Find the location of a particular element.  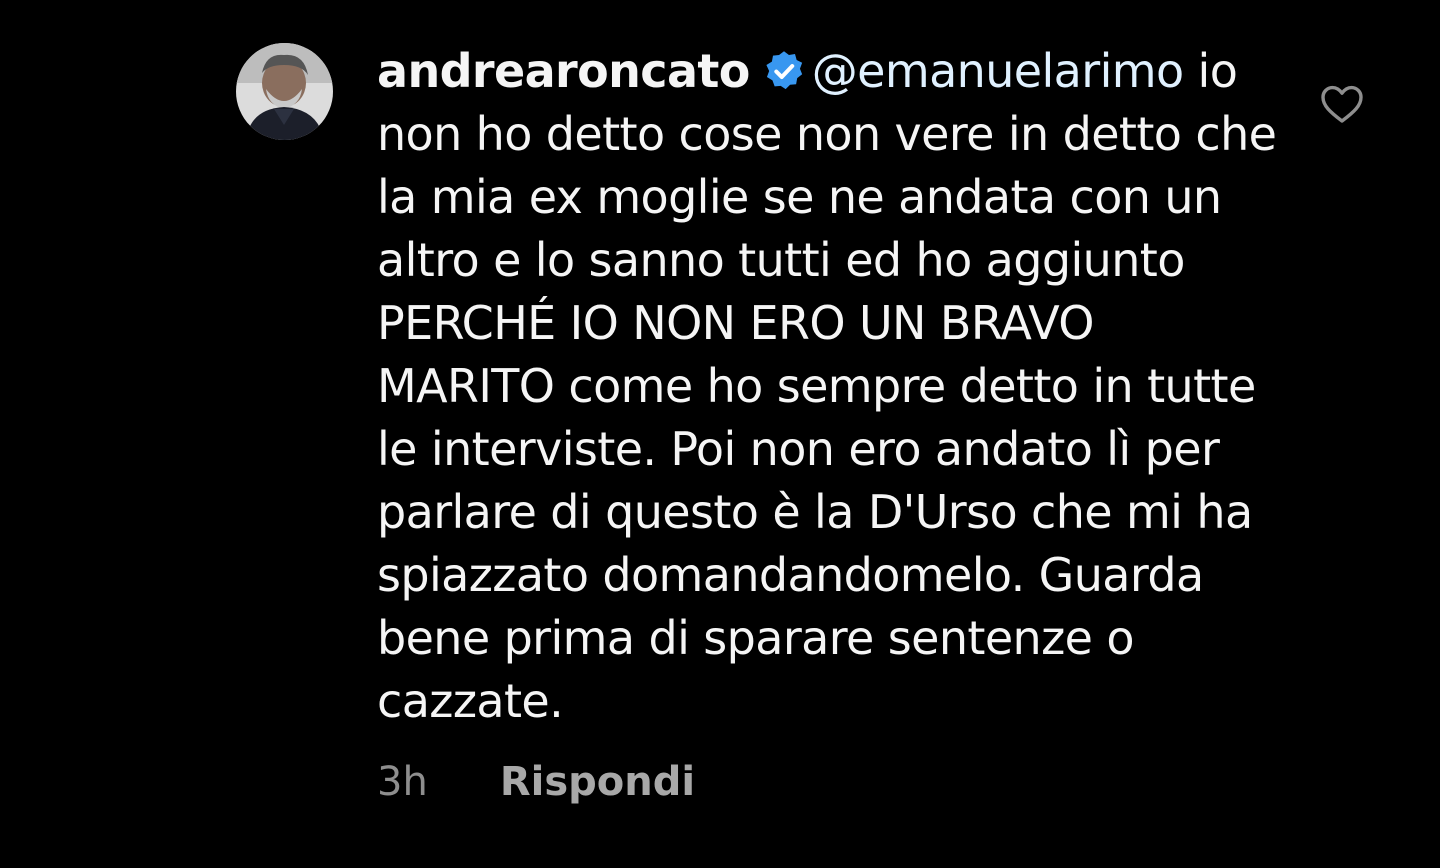

reply-button: Rispondi is located at coordinates (597, 782).